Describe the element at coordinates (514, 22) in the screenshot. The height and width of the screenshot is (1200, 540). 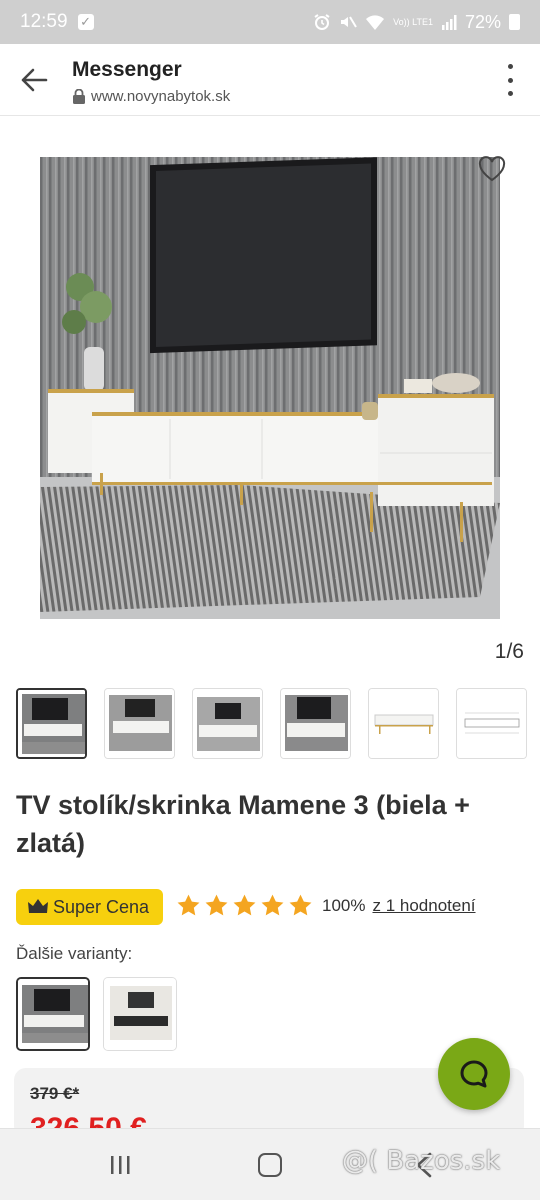
I see `battery-icon` at that location.